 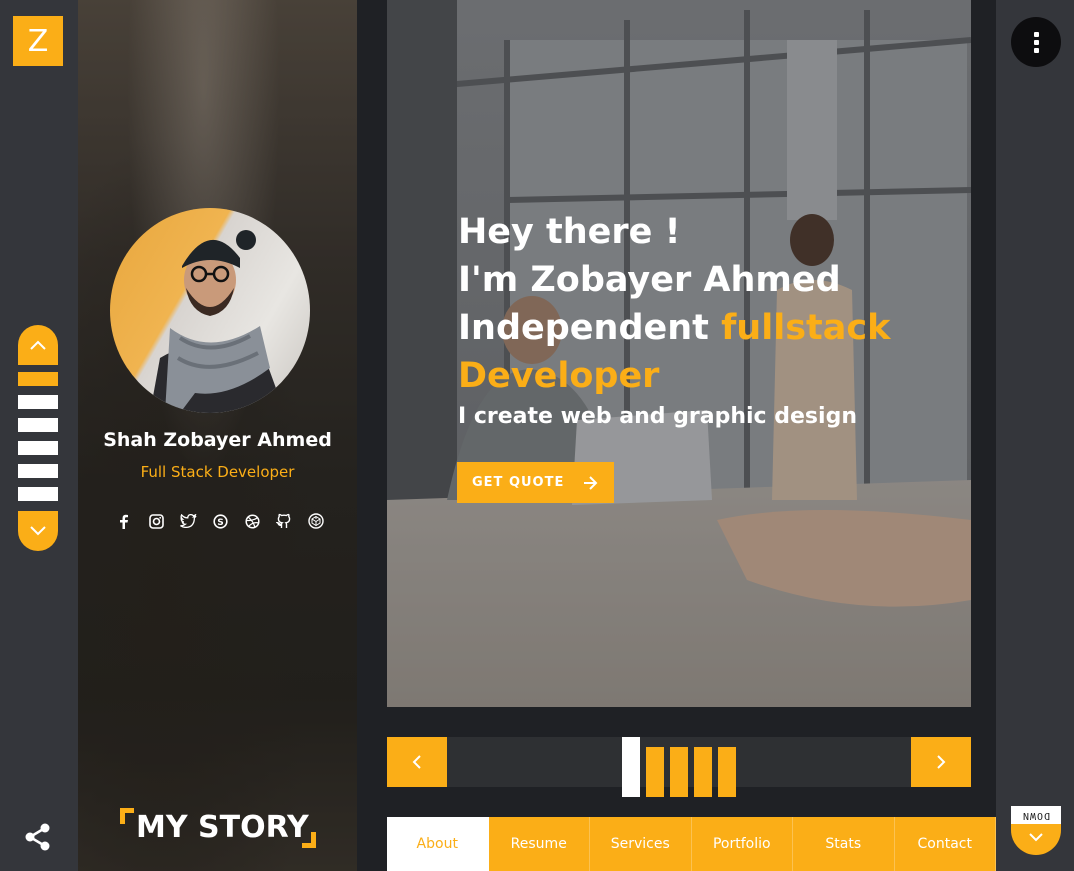 I want to click on slide-prev-button, so click(x=417, y=762).